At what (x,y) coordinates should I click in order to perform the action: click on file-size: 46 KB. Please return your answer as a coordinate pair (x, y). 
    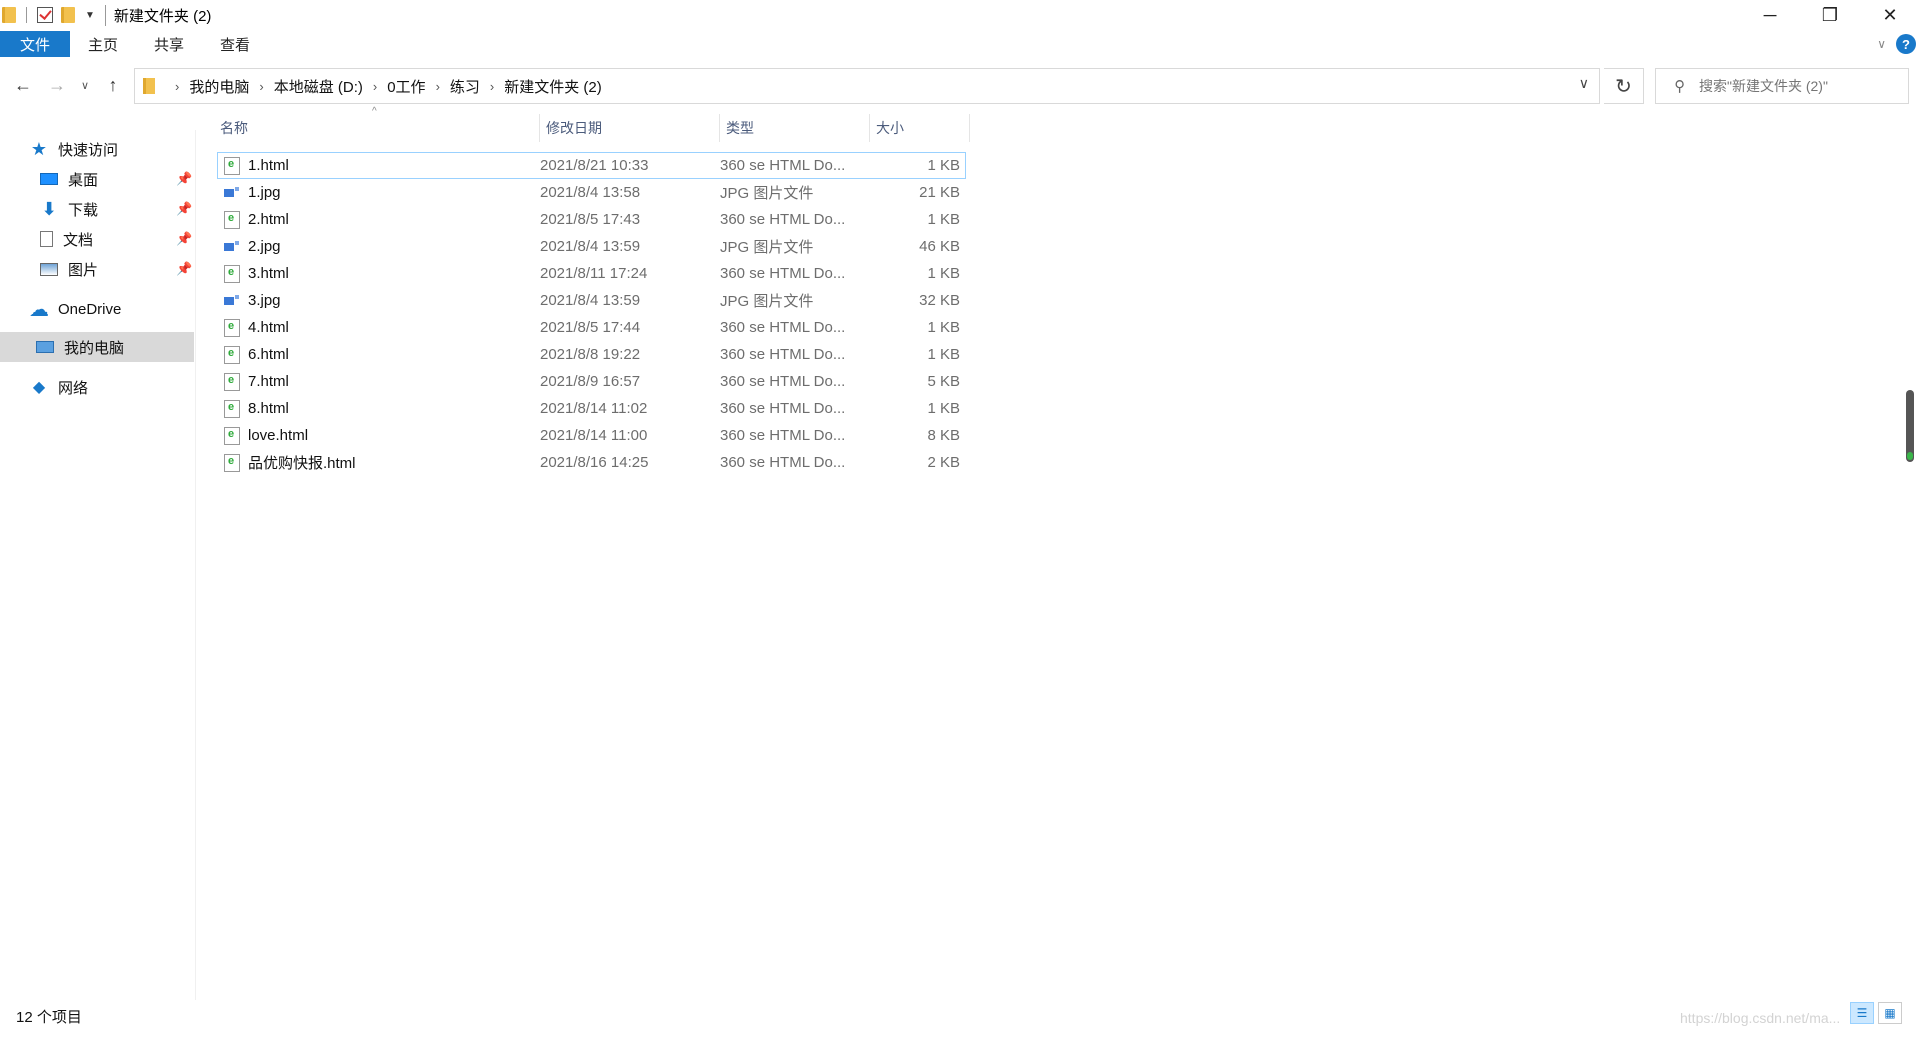
    Looking at the image, I should click on (939, 246).